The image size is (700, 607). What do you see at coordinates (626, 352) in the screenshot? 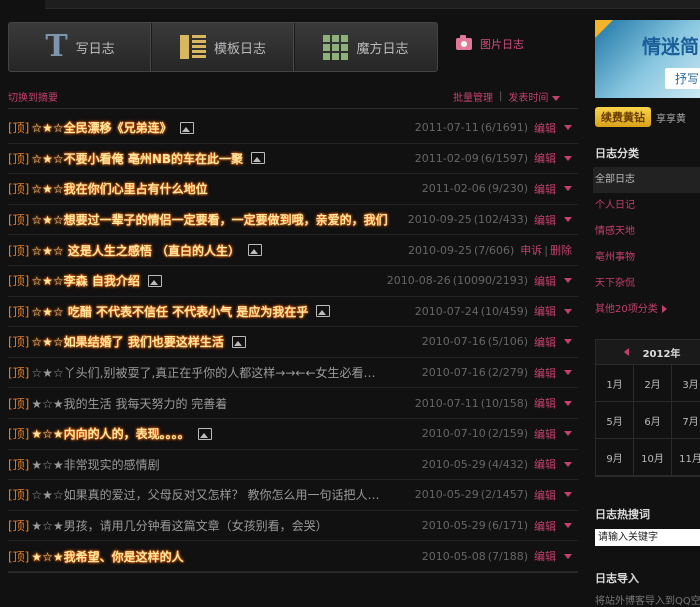
I see `prev-year-icon` at bounding box center [626, 352].